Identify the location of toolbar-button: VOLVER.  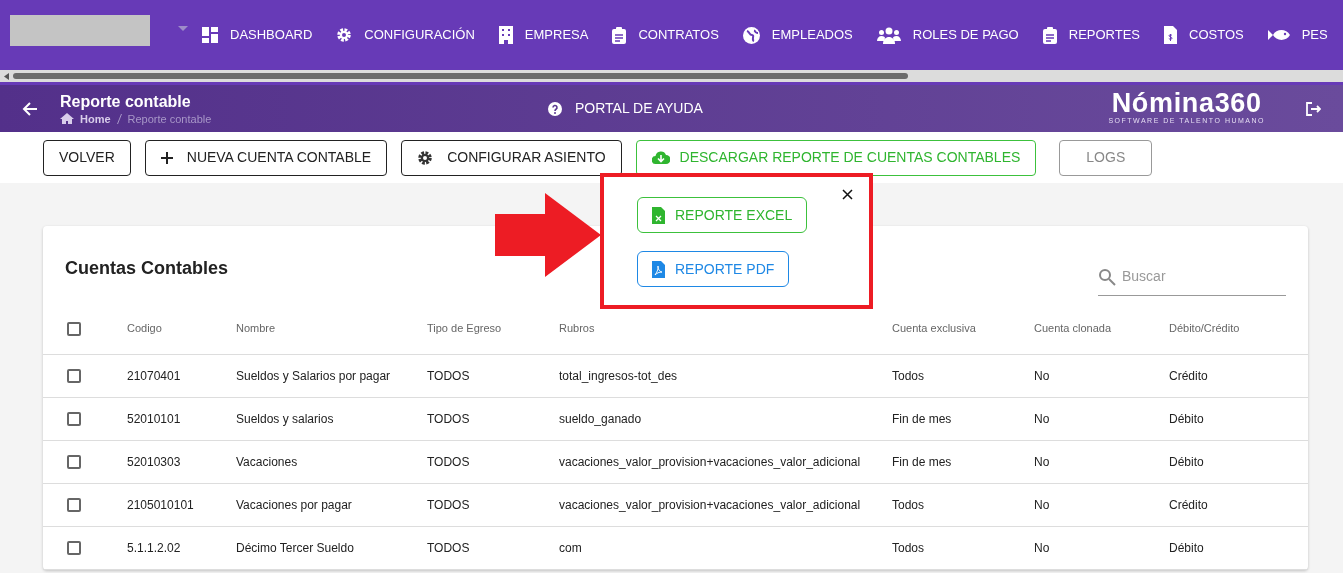
(87, 157).